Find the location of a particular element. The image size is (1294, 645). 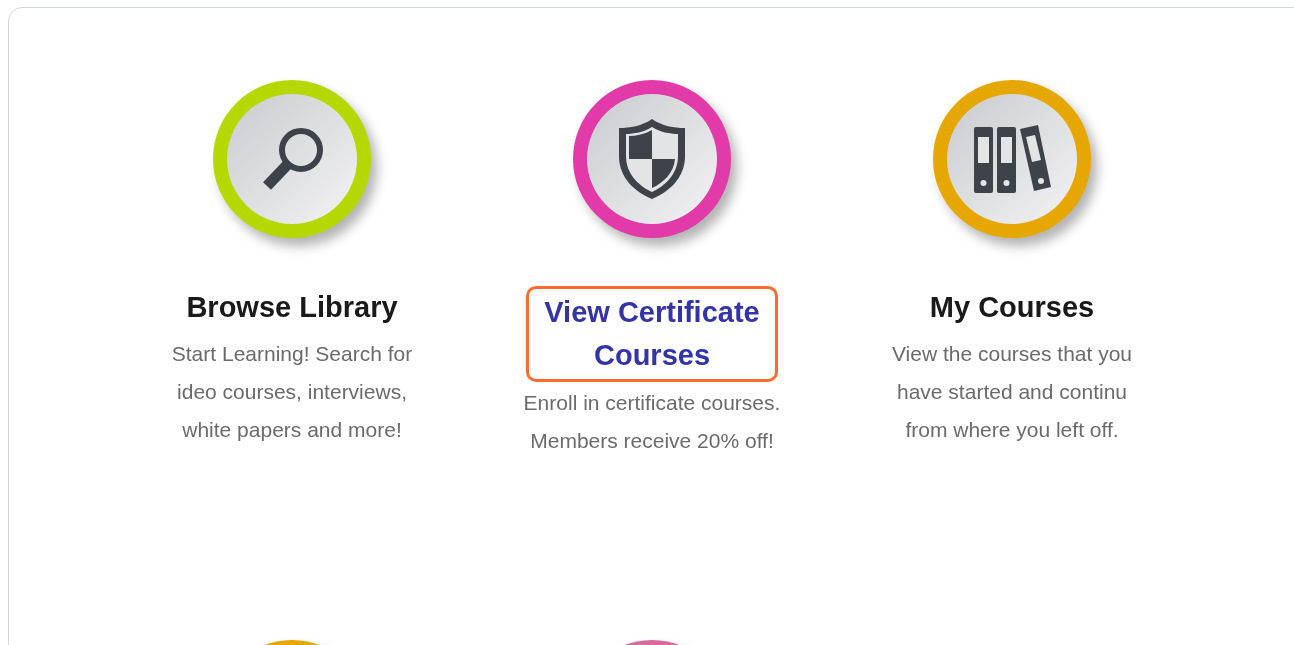

tile-title: My Courses is located at coordinates (1012, 307).